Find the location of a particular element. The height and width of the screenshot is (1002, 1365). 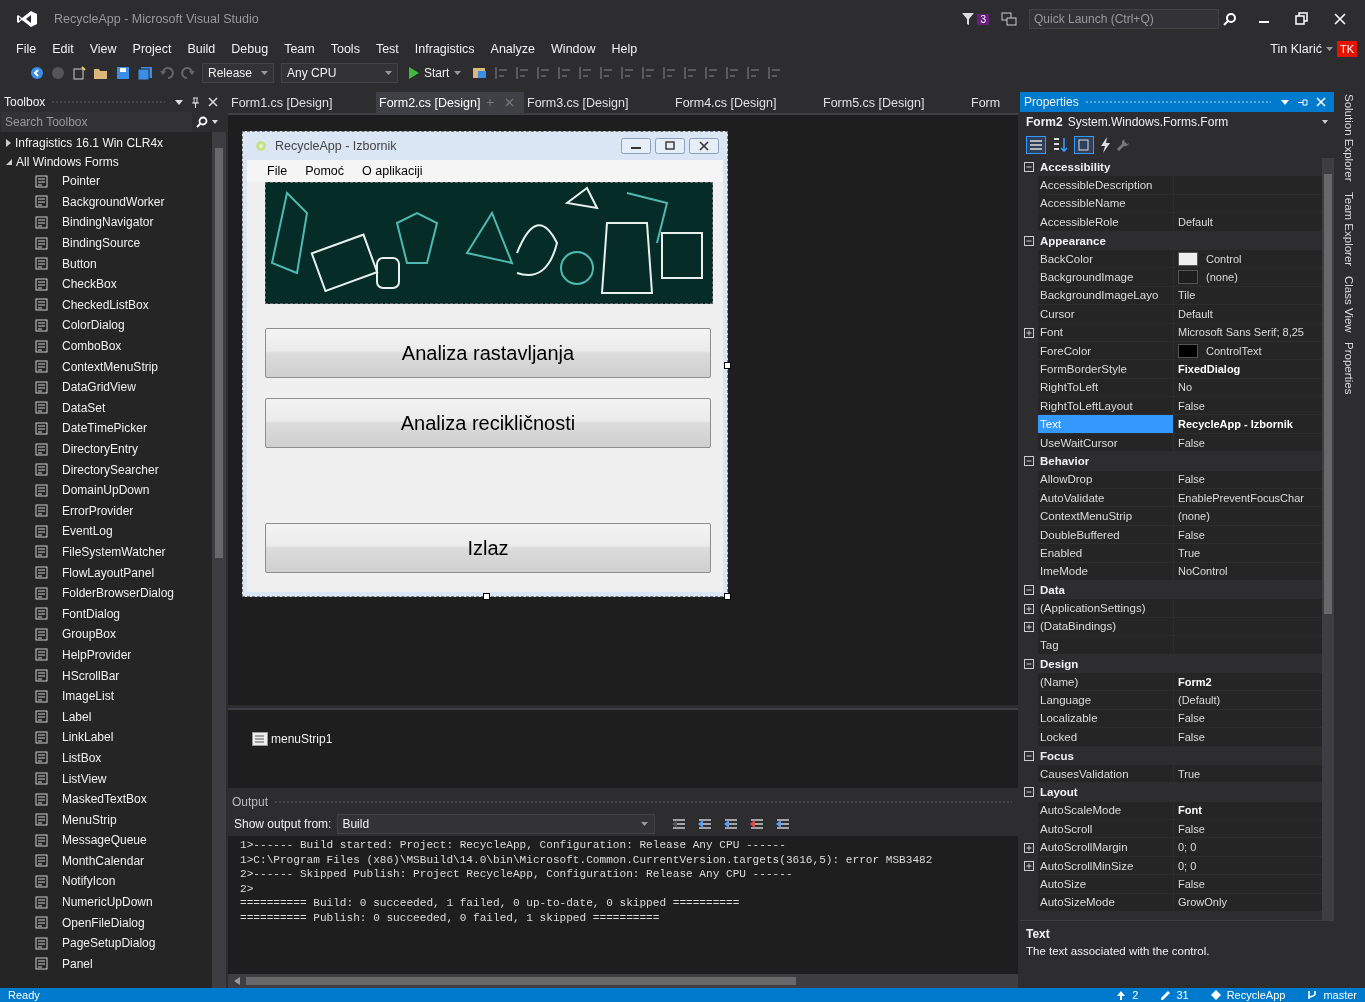

toolbox-item: HelpProvider is located at coordinates (97, 654).